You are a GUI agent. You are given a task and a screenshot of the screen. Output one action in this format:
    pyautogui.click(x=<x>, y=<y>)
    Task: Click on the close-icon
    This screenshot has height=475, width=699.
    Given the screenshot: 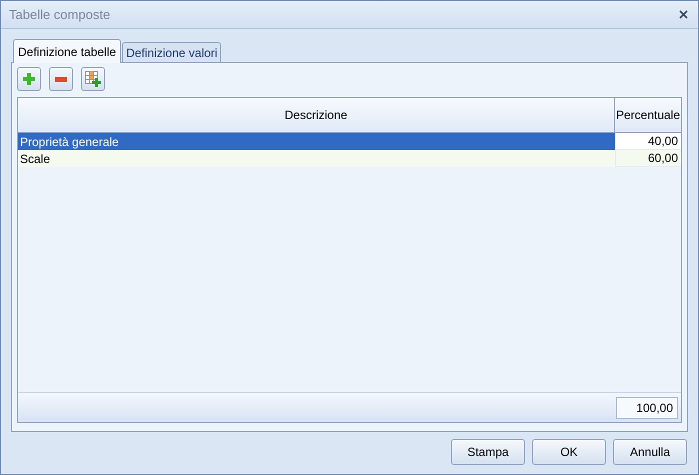 What is the action you would take?
    pyautogui.click(x=683, y=14)
    